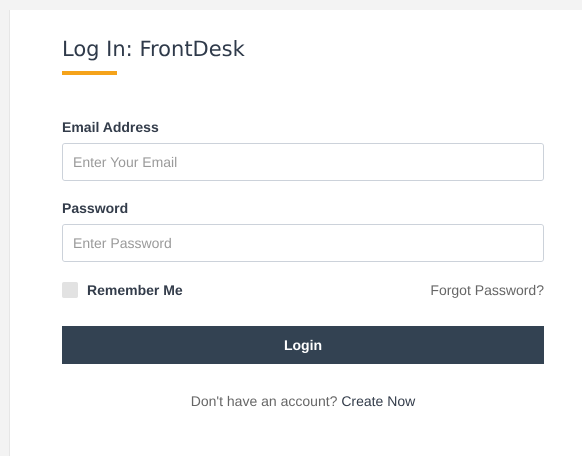 The width and height of the screenshot is (582, 456). What do you see at coordinates (110, 127) in the screenshot?
I see `field-label: Email Address` at bounding box center [110, 127].